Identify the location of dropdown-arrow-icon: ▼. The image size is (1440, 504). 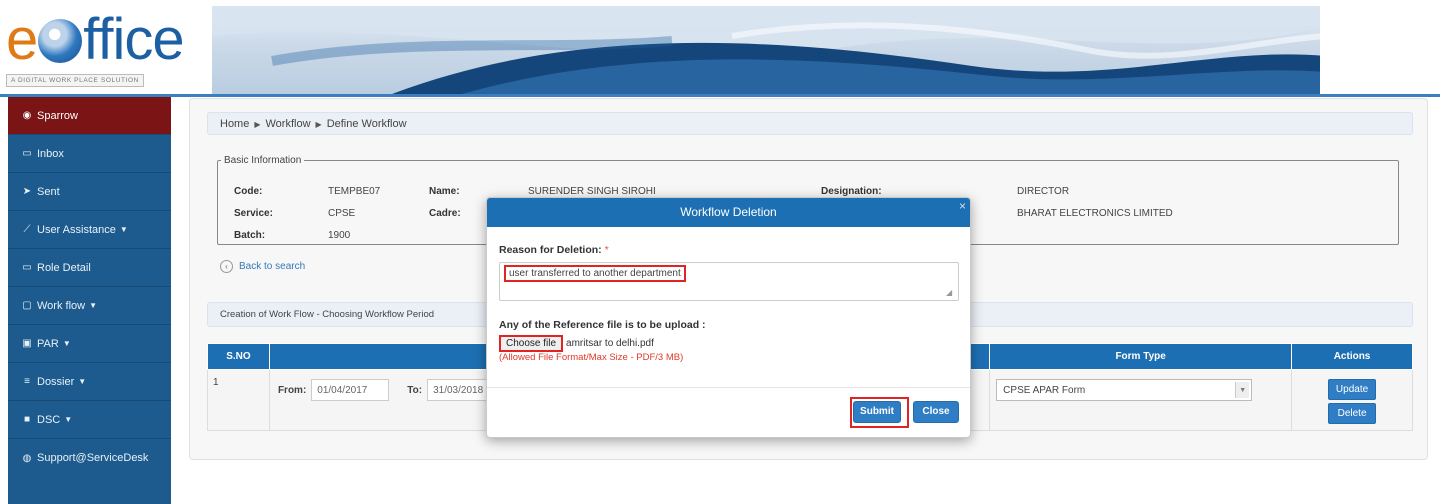
(1242, 390).